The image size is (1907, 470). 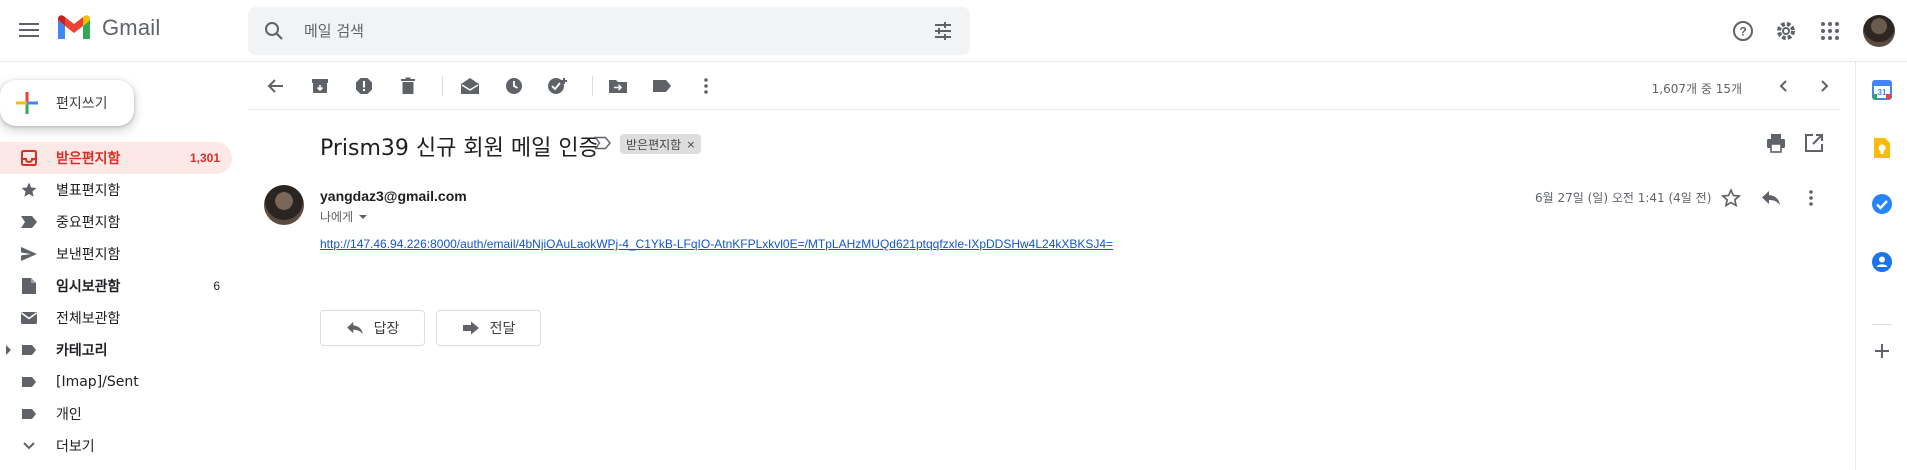 I want to click on compose-button: 편지쓰기, so click(x=67, y=103).